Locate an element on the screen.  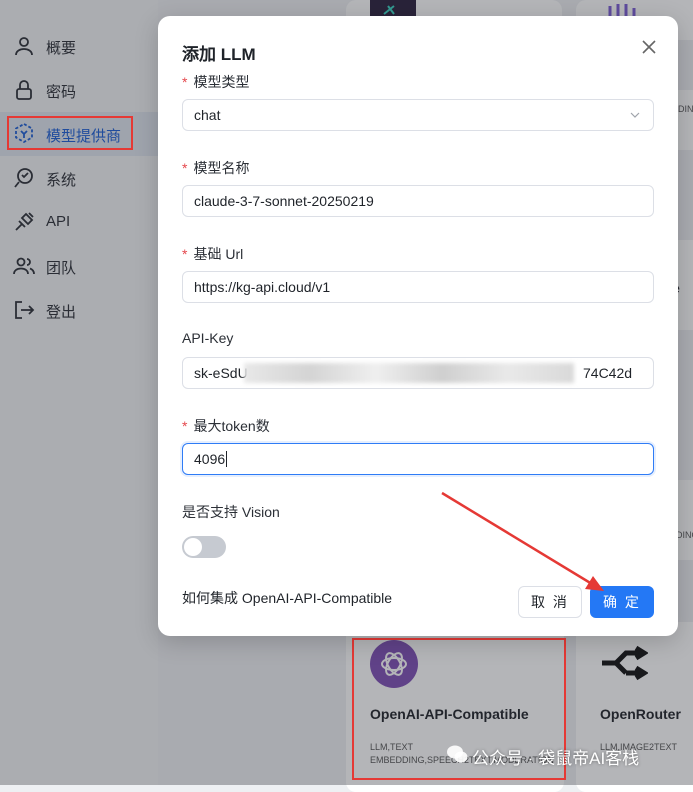
close-icon is located at coordinates (649, 47).